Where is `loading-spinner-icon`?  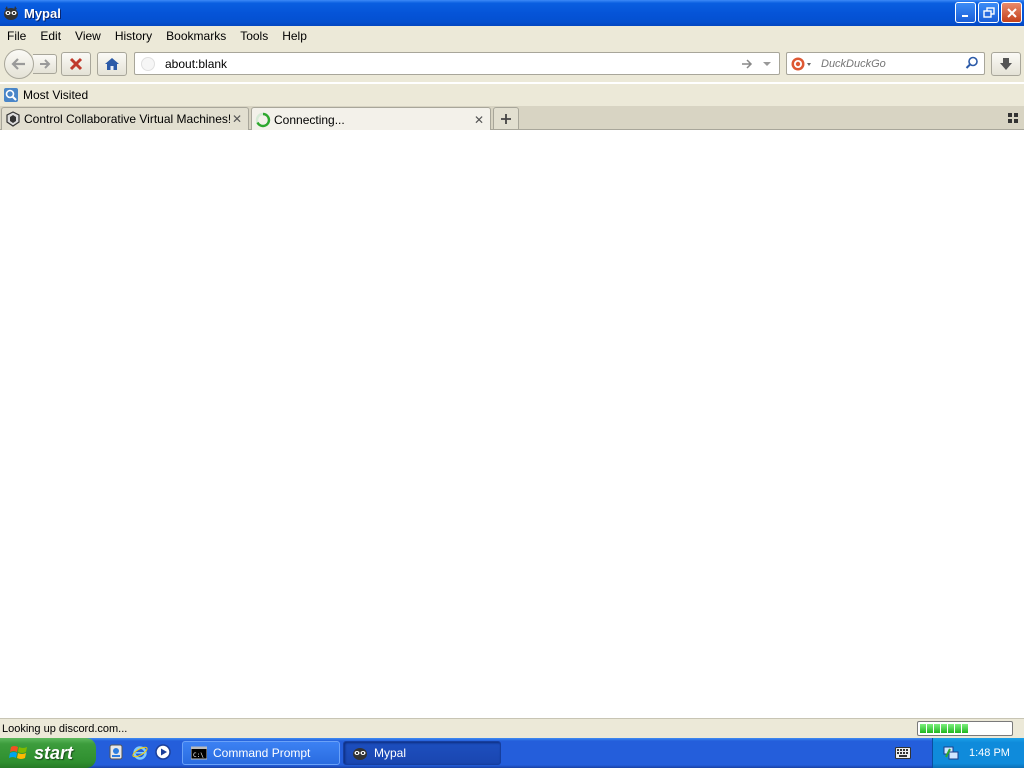
loading-spinner-icon is located at coordinates (263, 120).